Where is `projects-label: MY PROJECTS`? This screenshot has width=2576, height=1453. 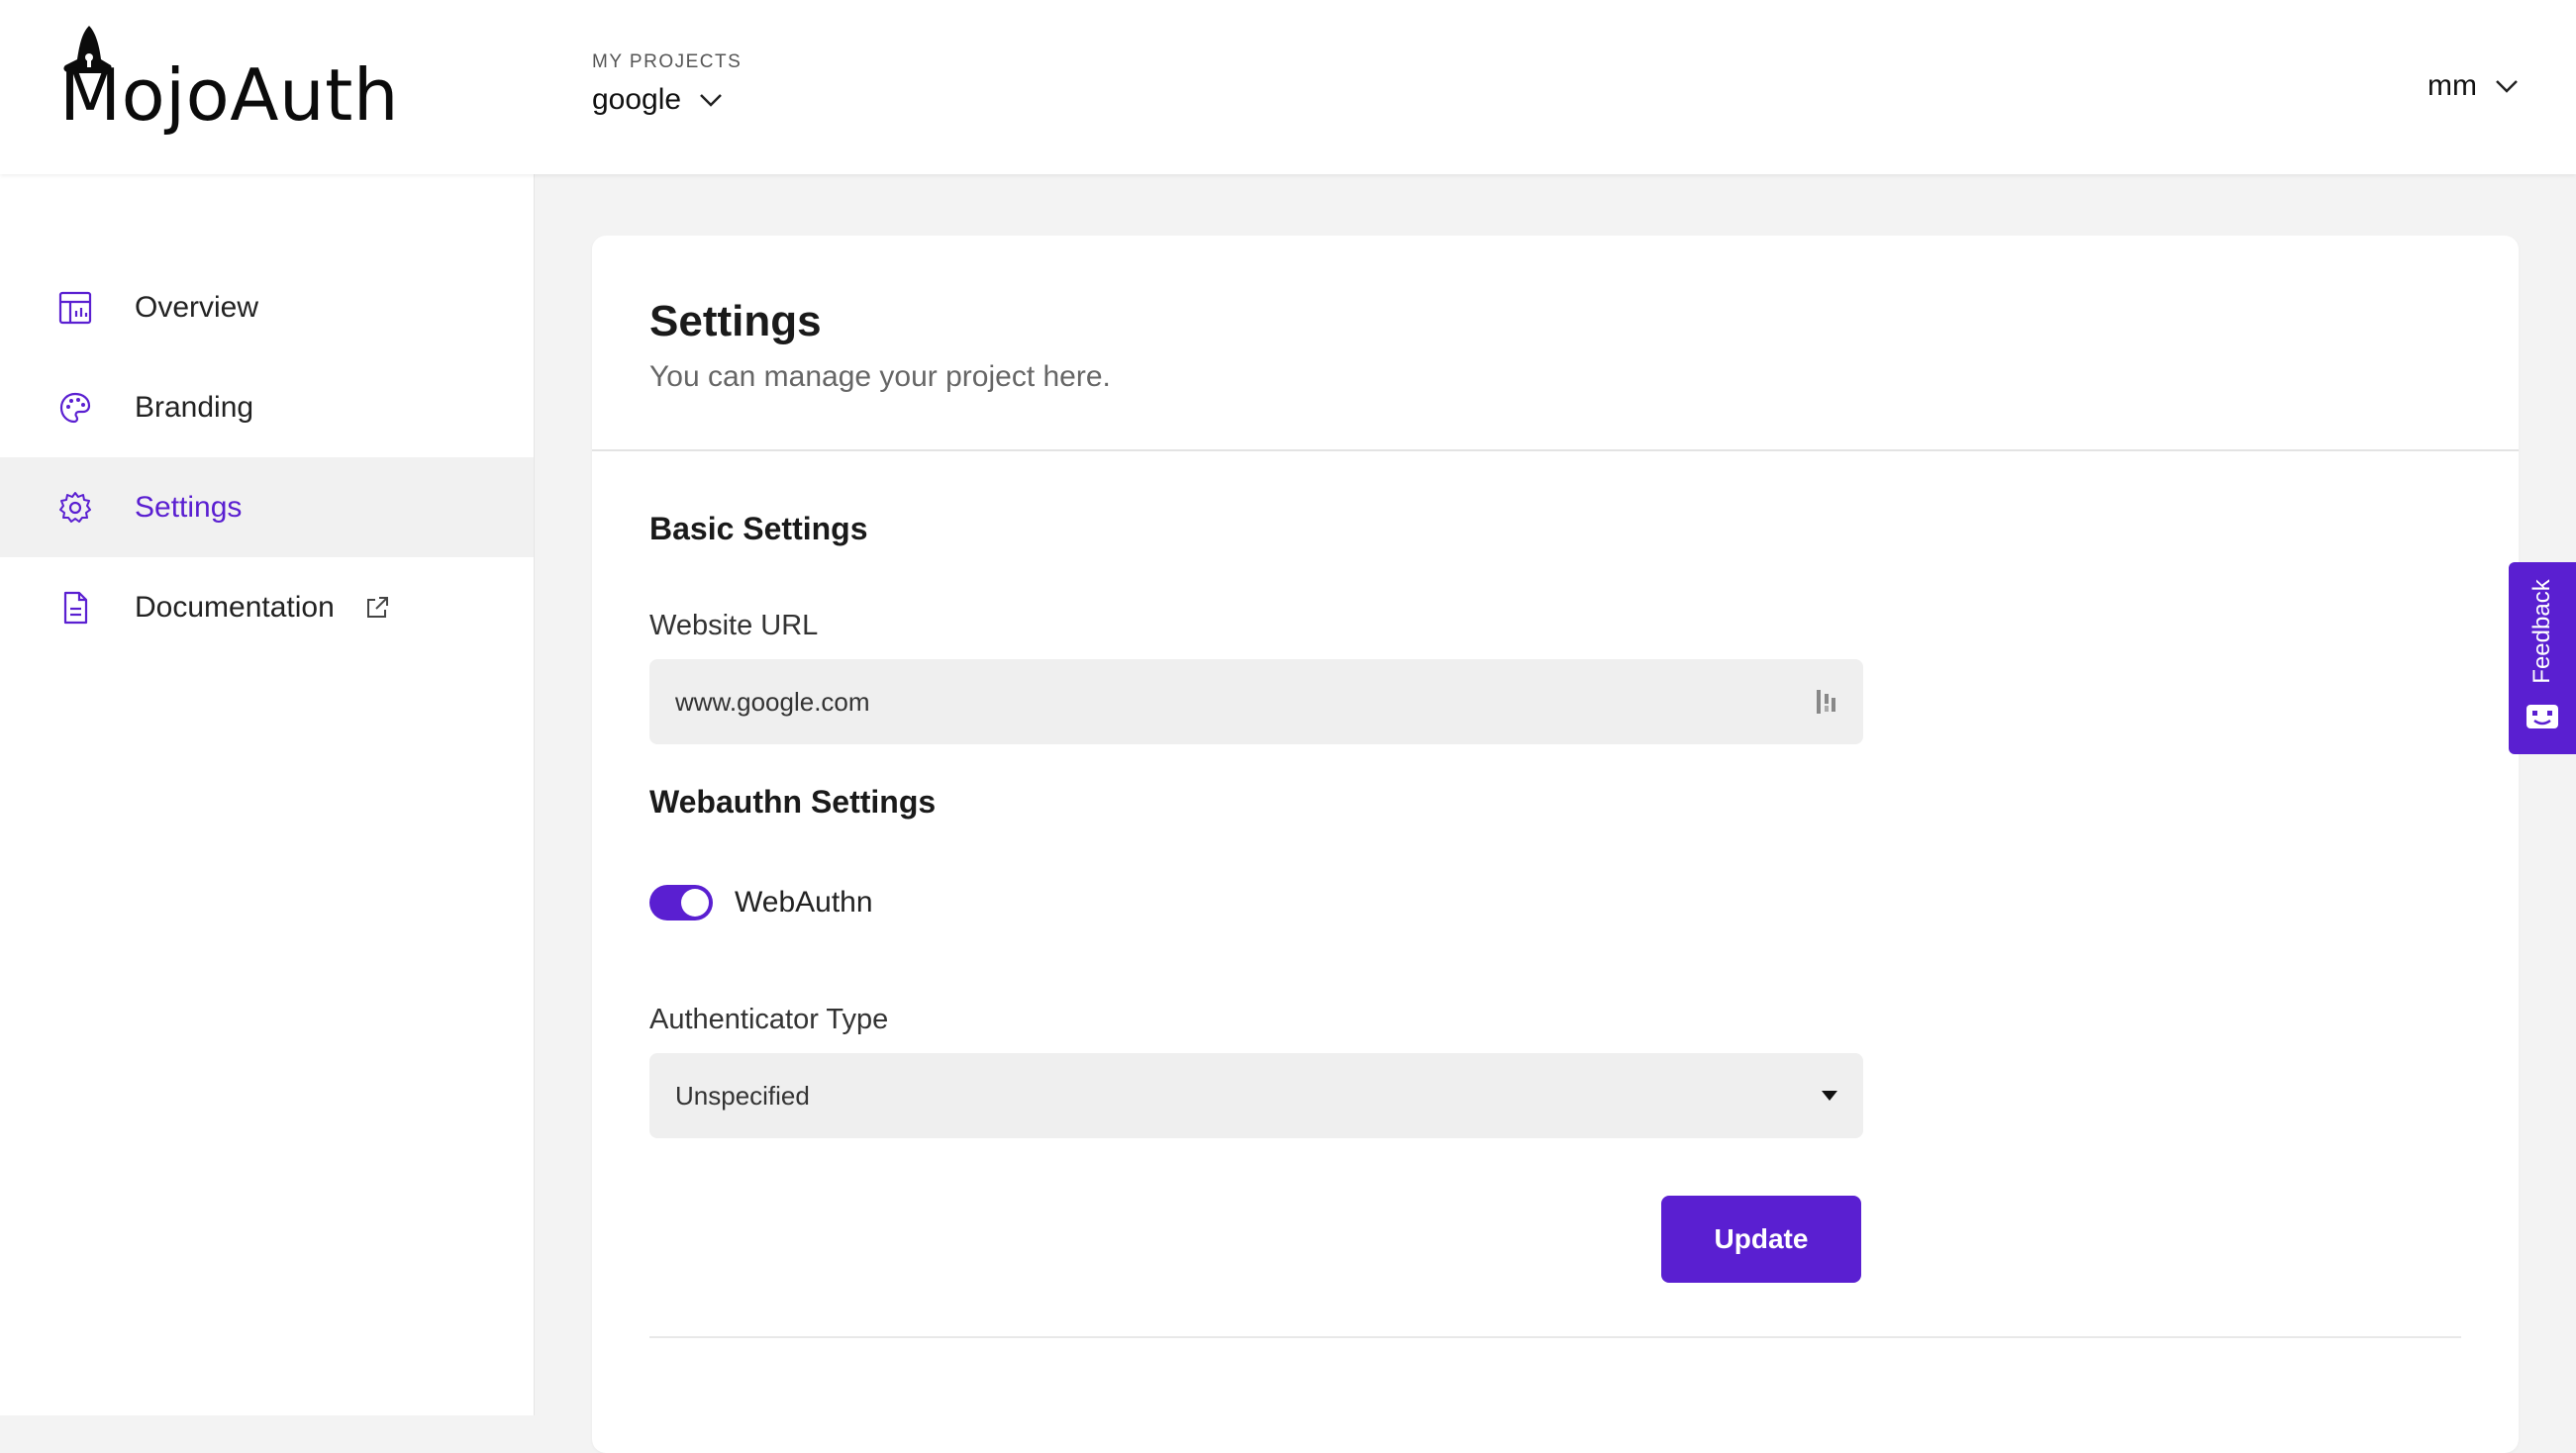
projects-label: MY PROJECTS is located at coordinates (667, 62).